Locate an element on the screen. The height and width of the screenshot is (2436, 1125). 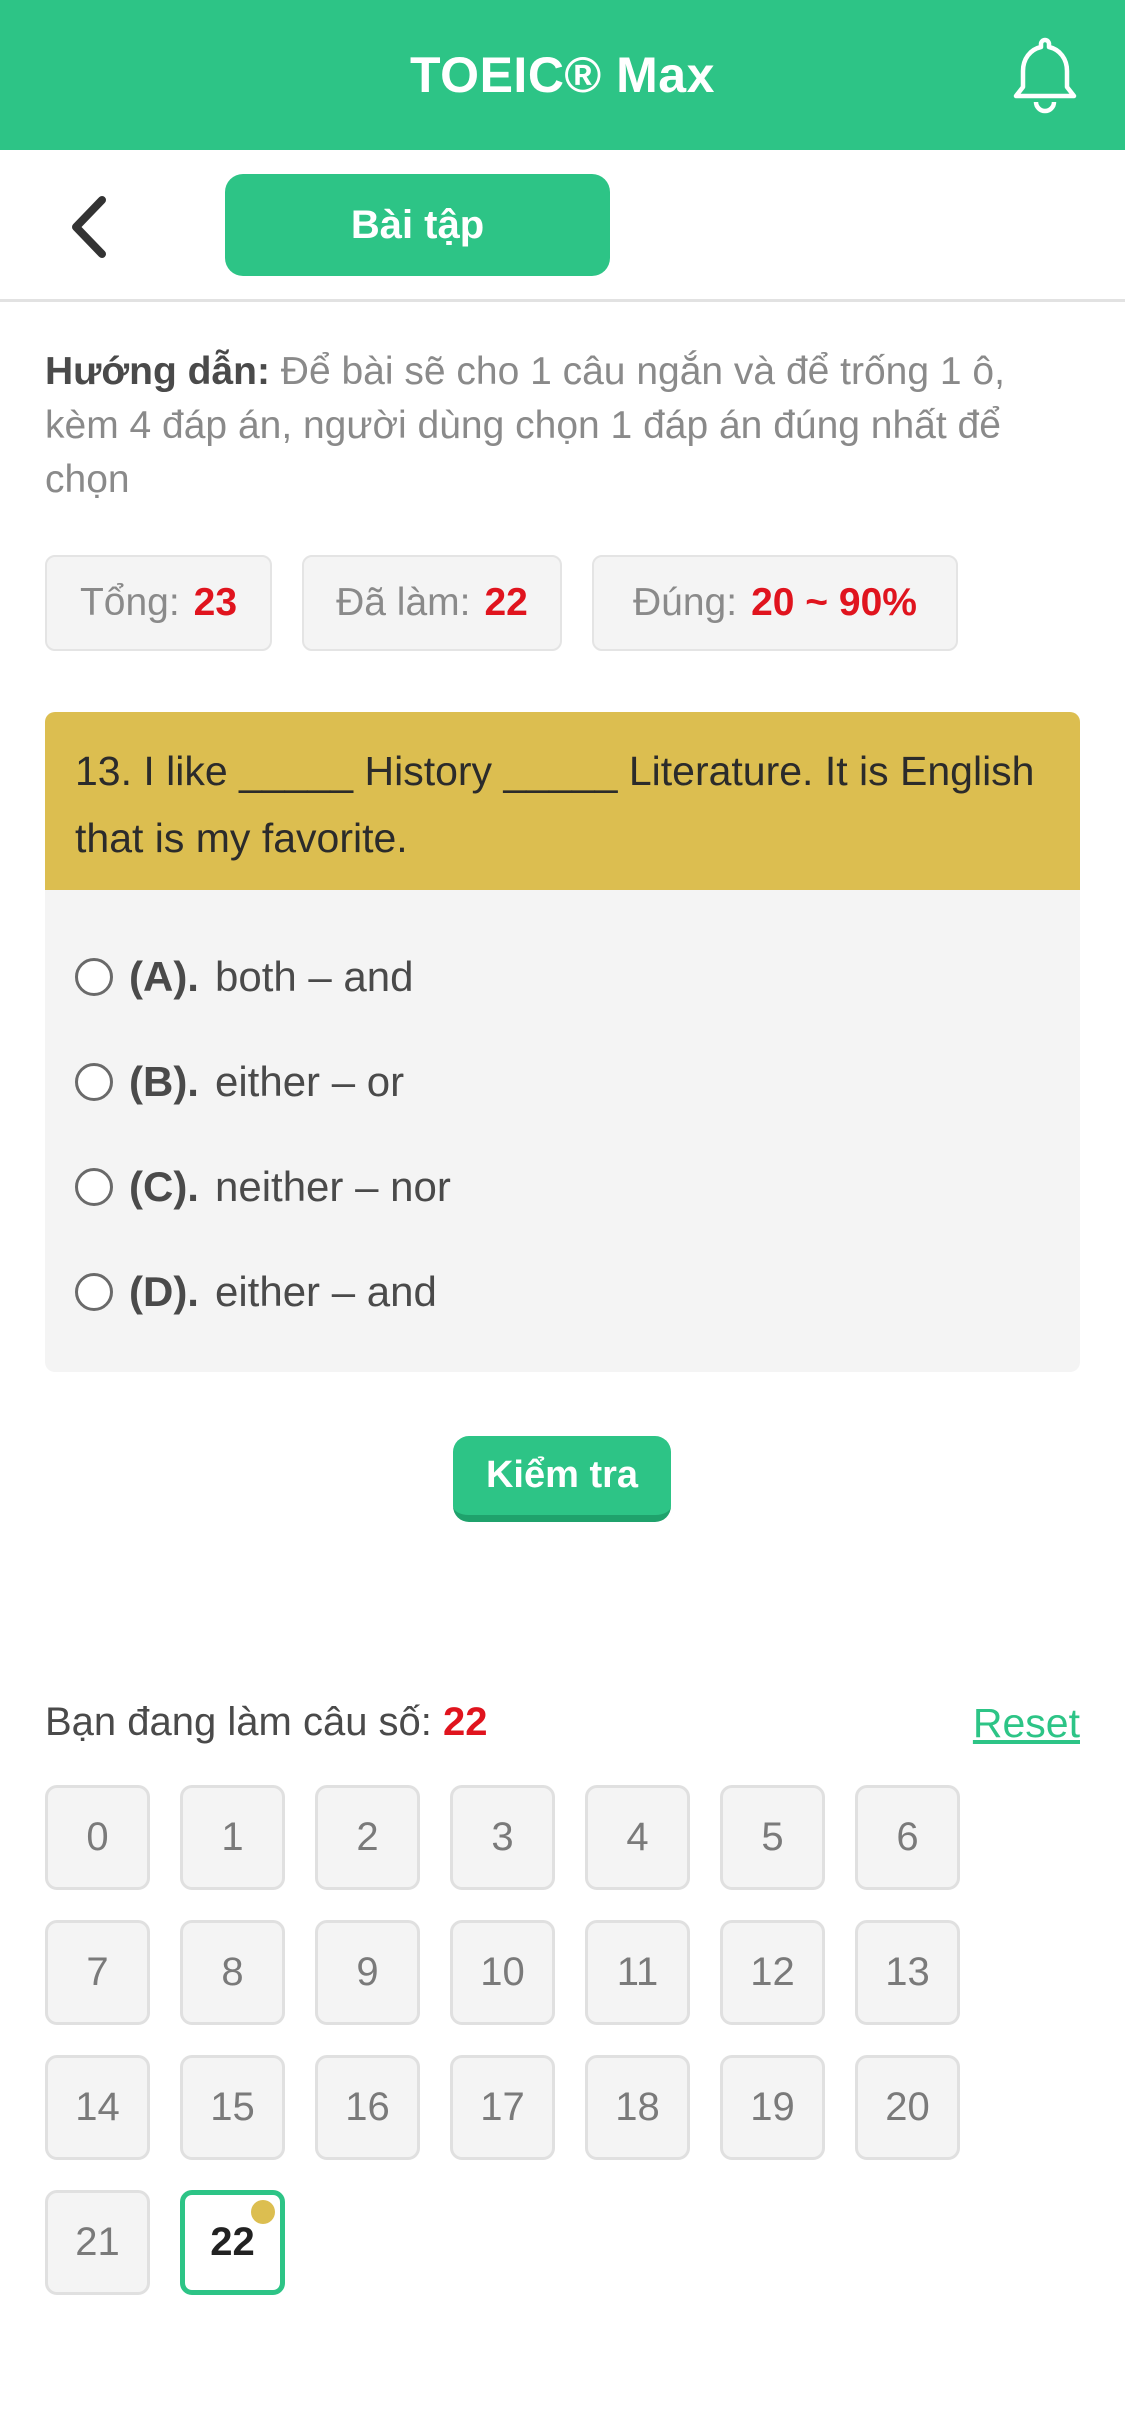
bell-icon is located at coordinates (1045, 75).